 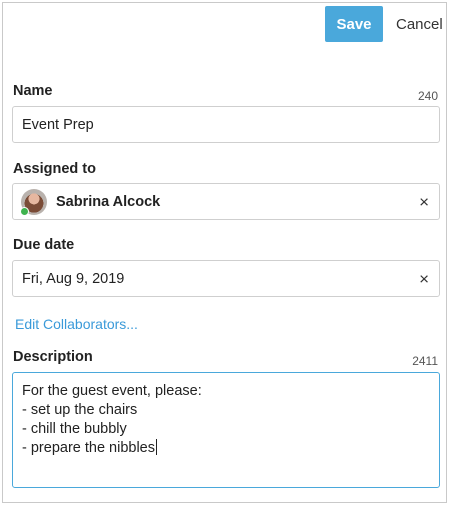 What do you see at coordinates (226, 278) in the screenshot?
I see `due-date-field: Fri, Aug 9, 2019 ×` at bounding box center [226, 278].